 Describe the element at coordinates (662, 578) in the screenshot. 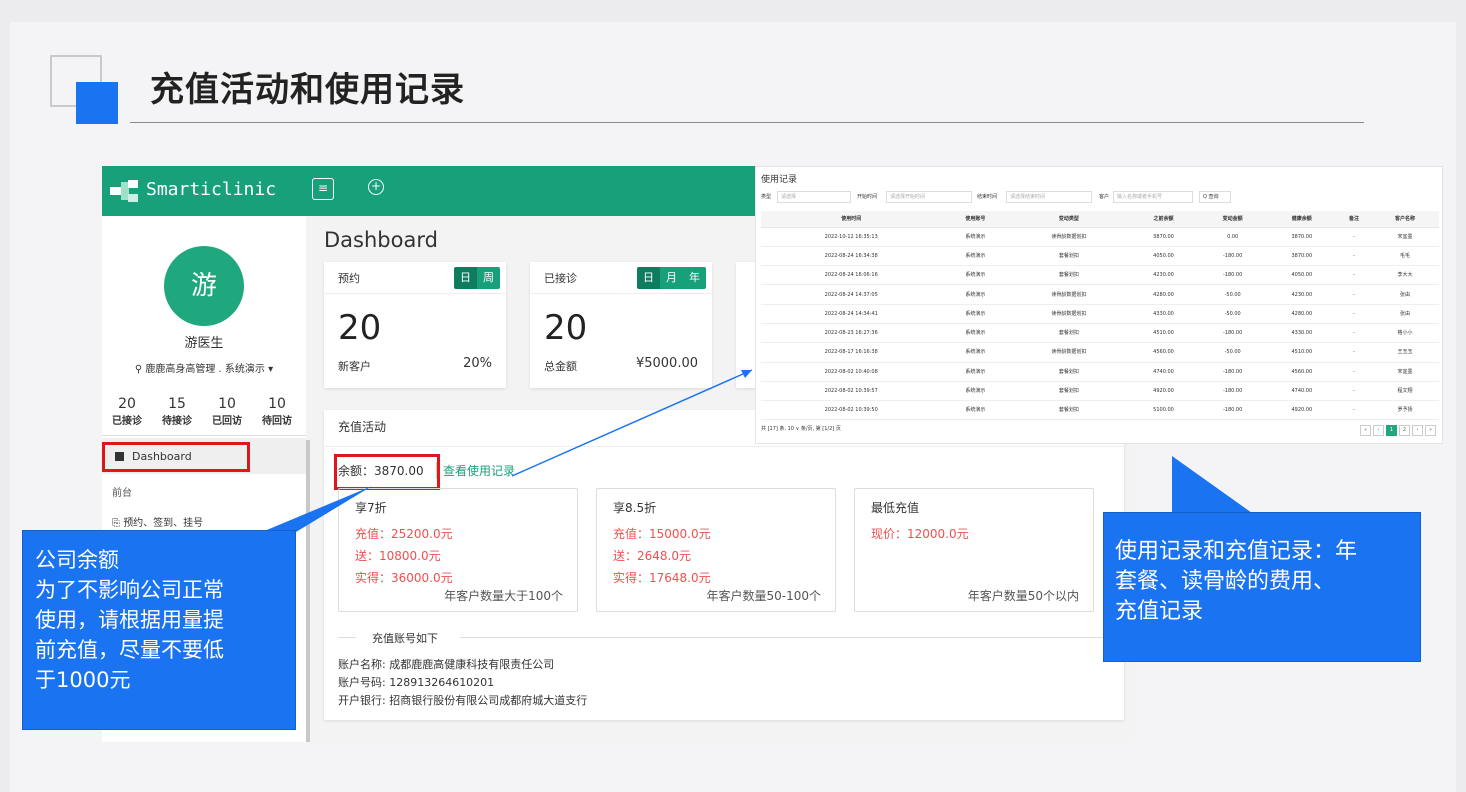

I see `package-line: 实得：17648.0元` at that location.